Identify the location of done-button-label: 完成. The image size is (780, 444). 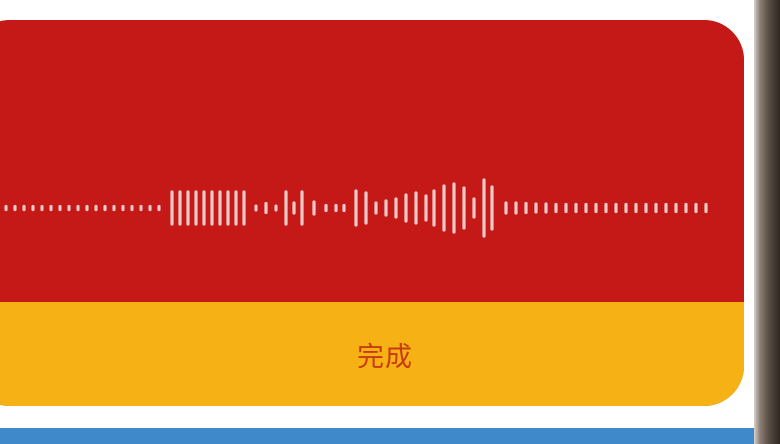
(385, 357).